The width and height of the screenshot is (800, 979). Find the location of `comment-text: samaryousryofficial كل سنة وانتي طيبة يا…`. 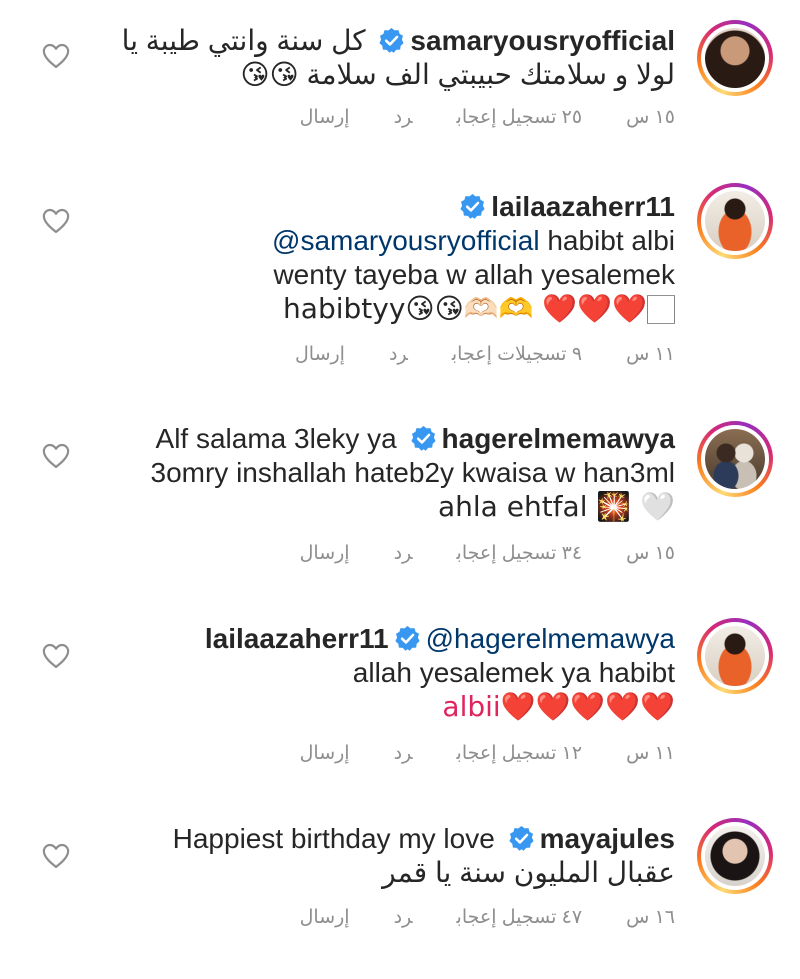

comment-text: samaryousryofficial كل سنة وانتي طيبة يا… is located at coordinates (395, 58).